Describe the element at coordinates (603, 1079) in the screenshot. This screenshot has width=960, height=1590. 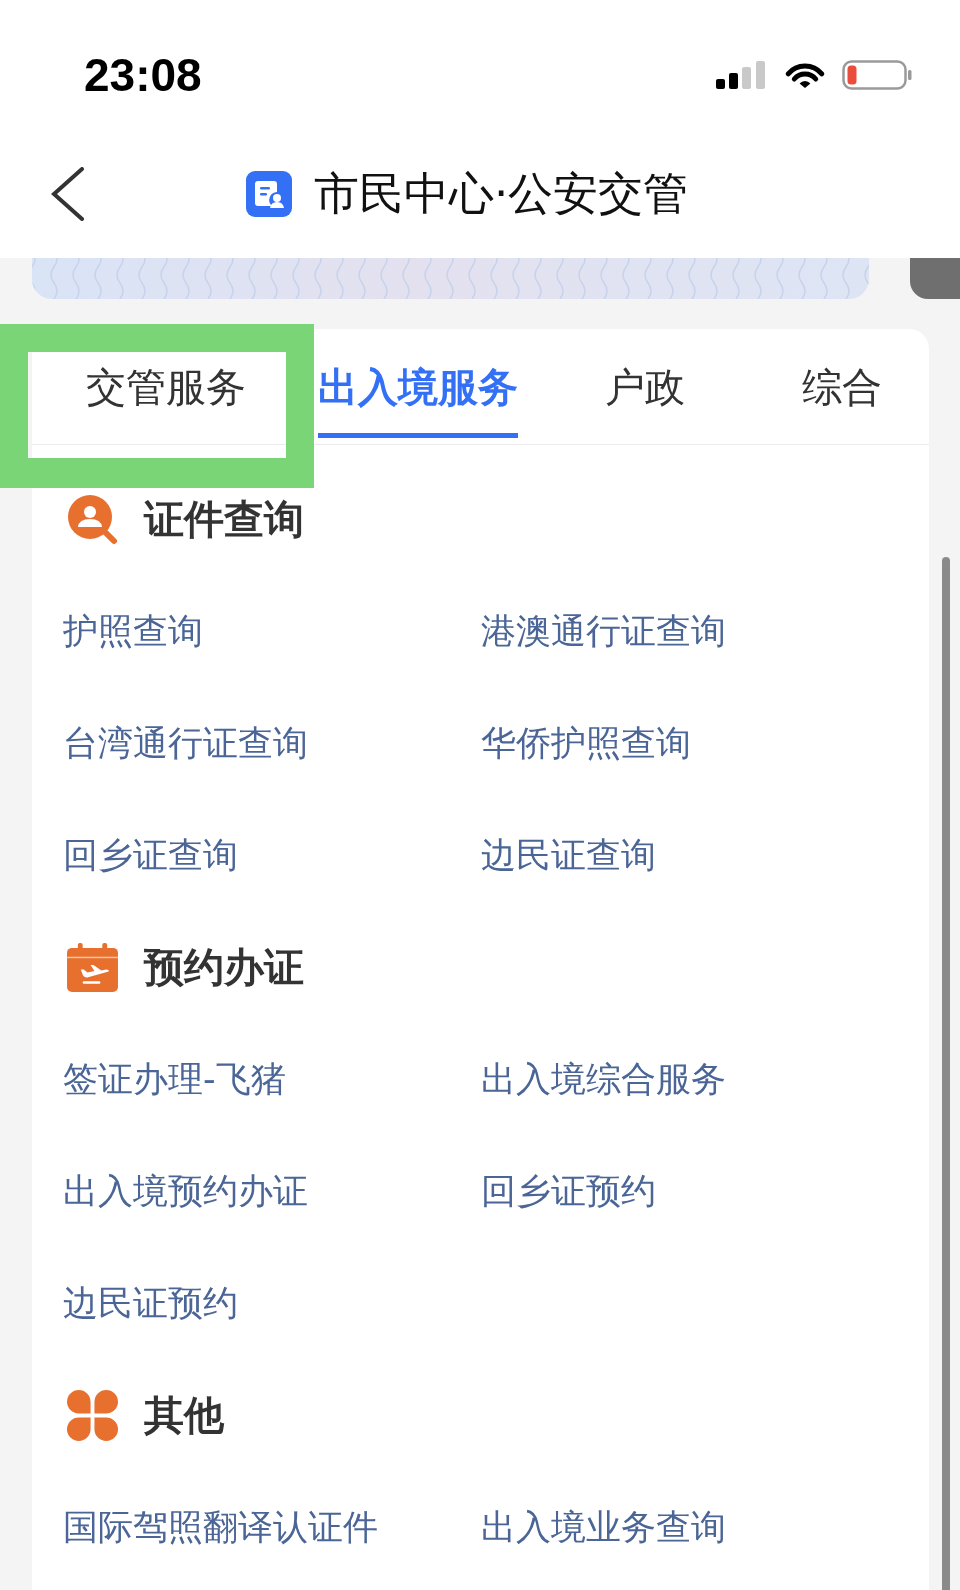
I see `service-link: 出入境综合服务` at that location.